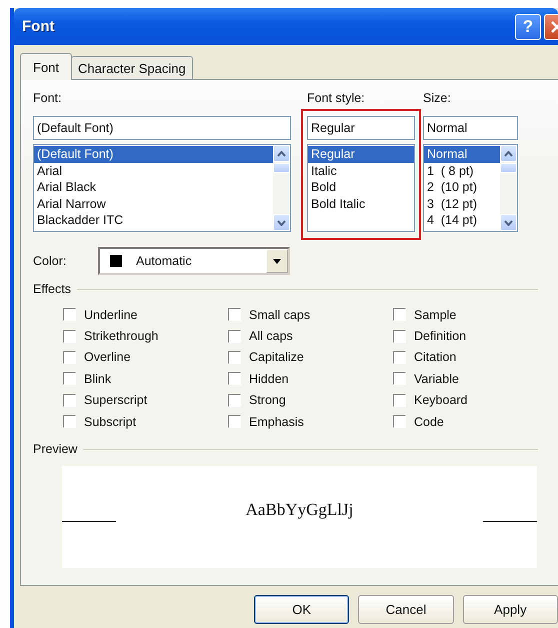 The width and height of the screenshot is (558, 628). What do you see at coordinates (107, 357) in the screenshot?
I see `checkbox-label: Overline` at bounding box center [107, 357].